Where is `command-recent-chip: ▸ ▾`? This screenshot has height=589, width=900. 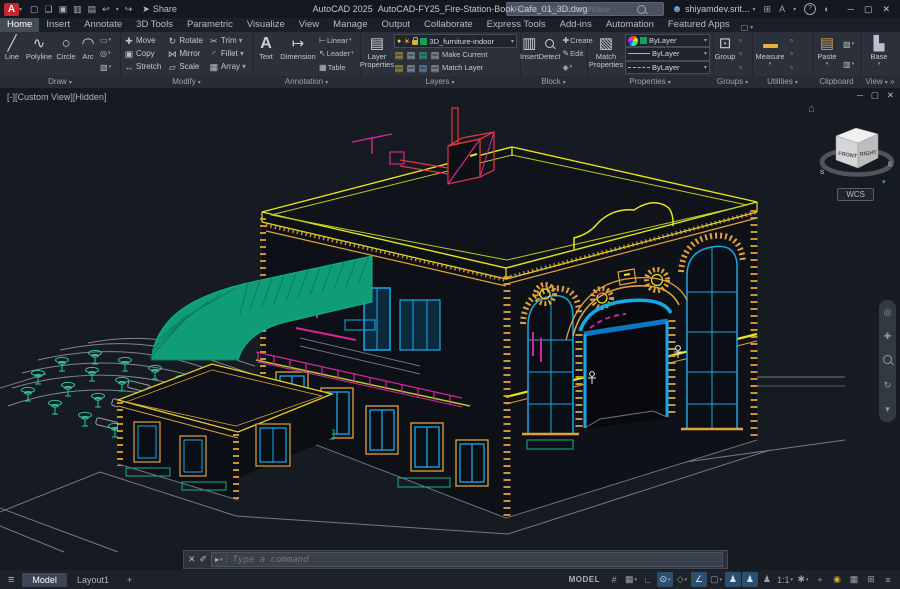
command-recent-chip: ▸ ▾ is located at coordinates (221, 559).